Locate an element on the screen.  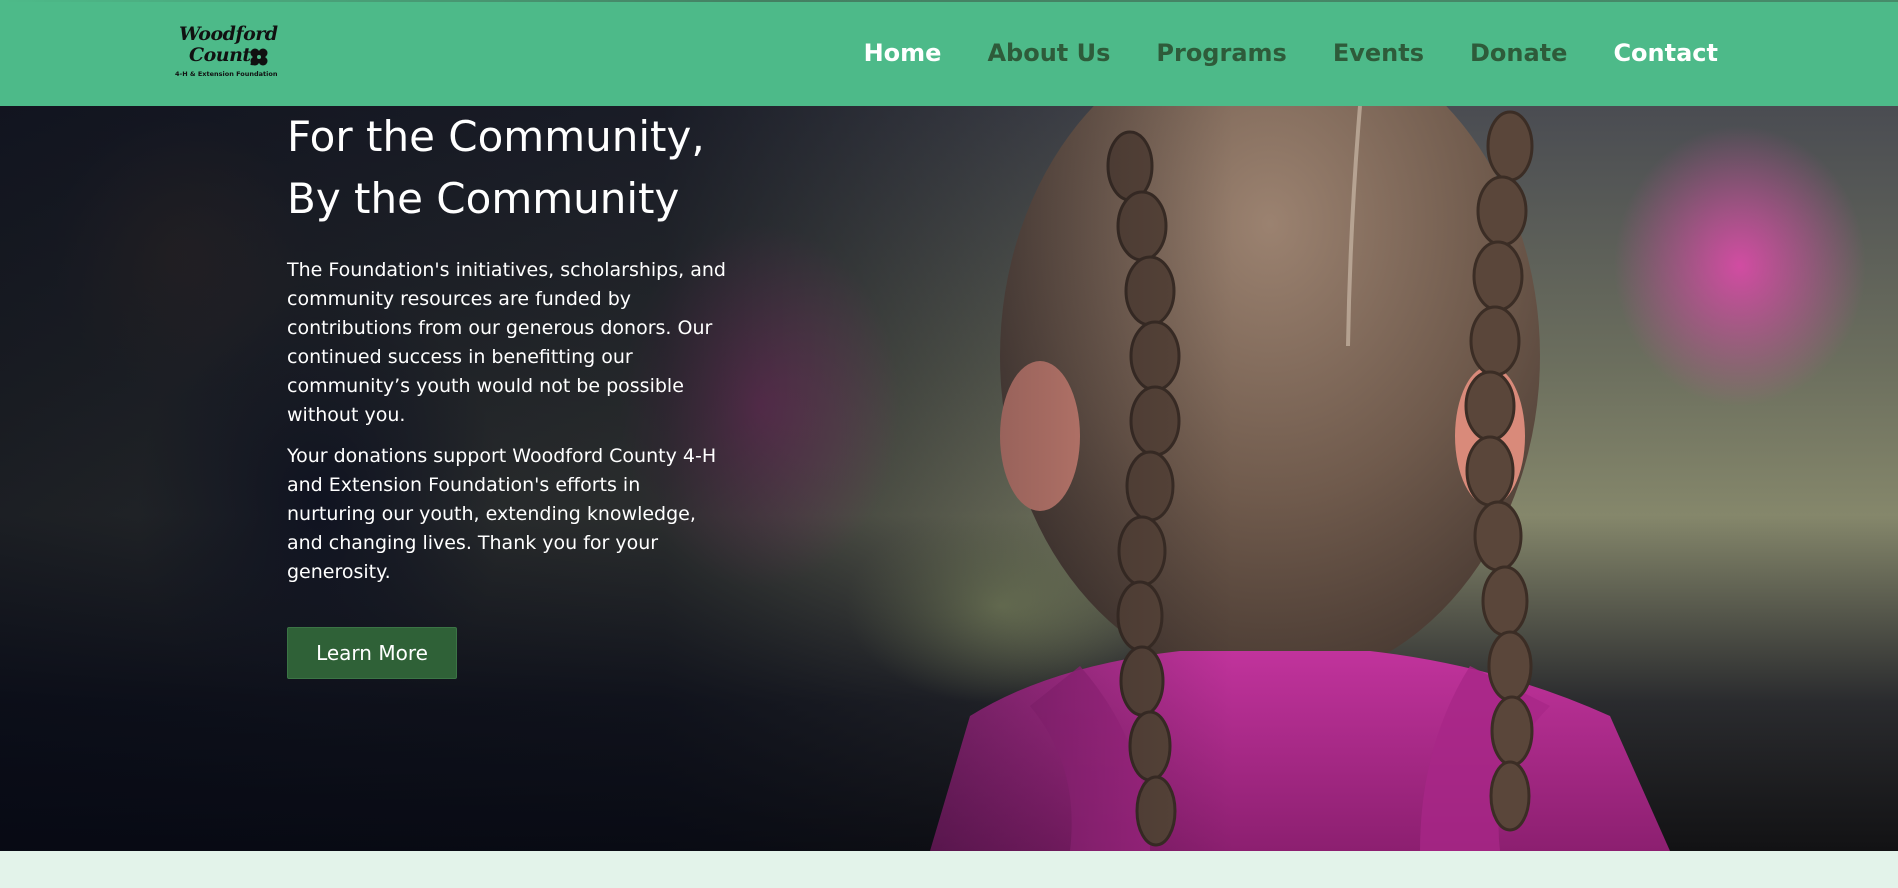
hero-heading-line2: By the Community is located at coordinates (483, 198).